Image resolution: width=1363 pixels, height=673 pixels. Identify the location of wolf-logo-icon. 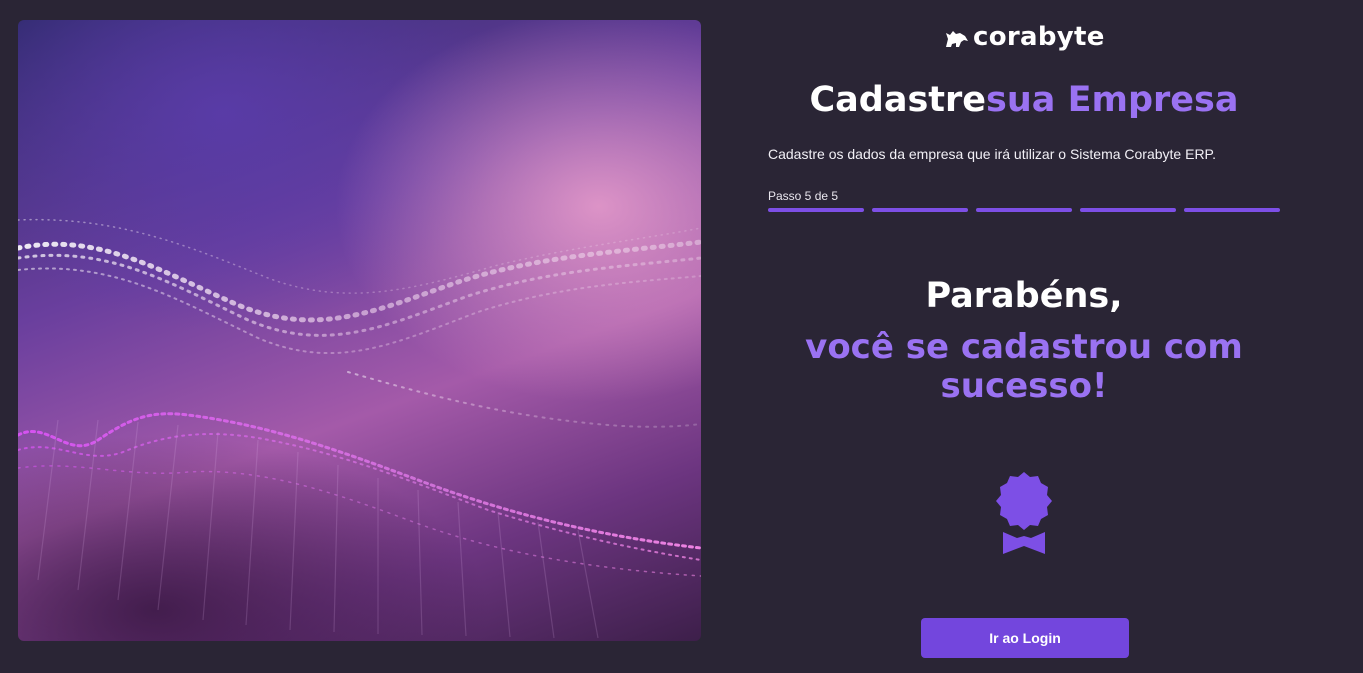
(957, 39).